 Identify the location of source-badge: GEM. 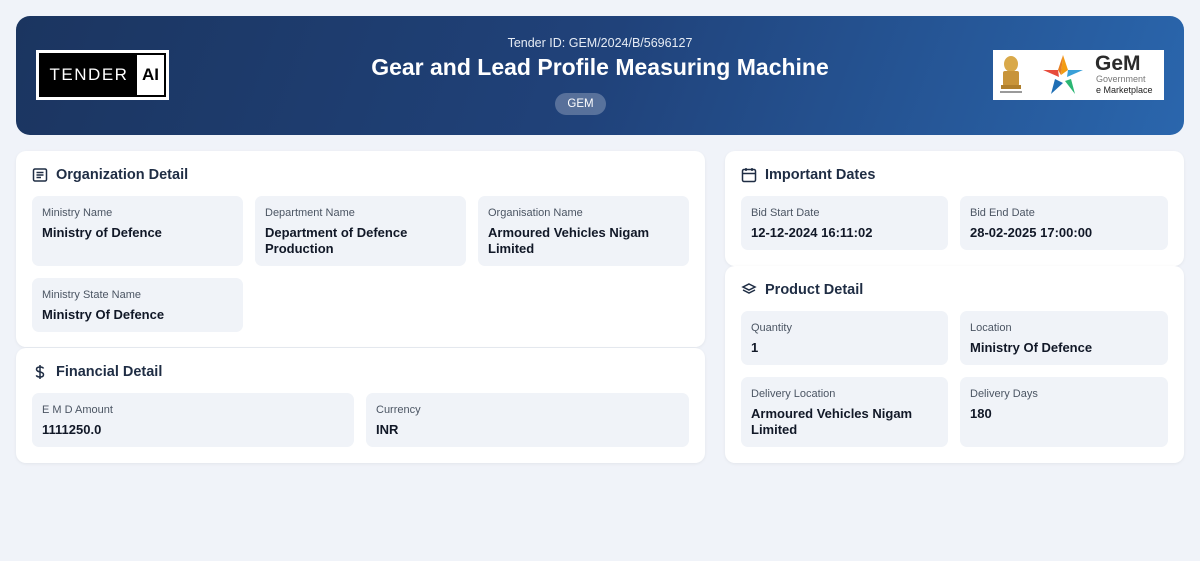
(580, 104).